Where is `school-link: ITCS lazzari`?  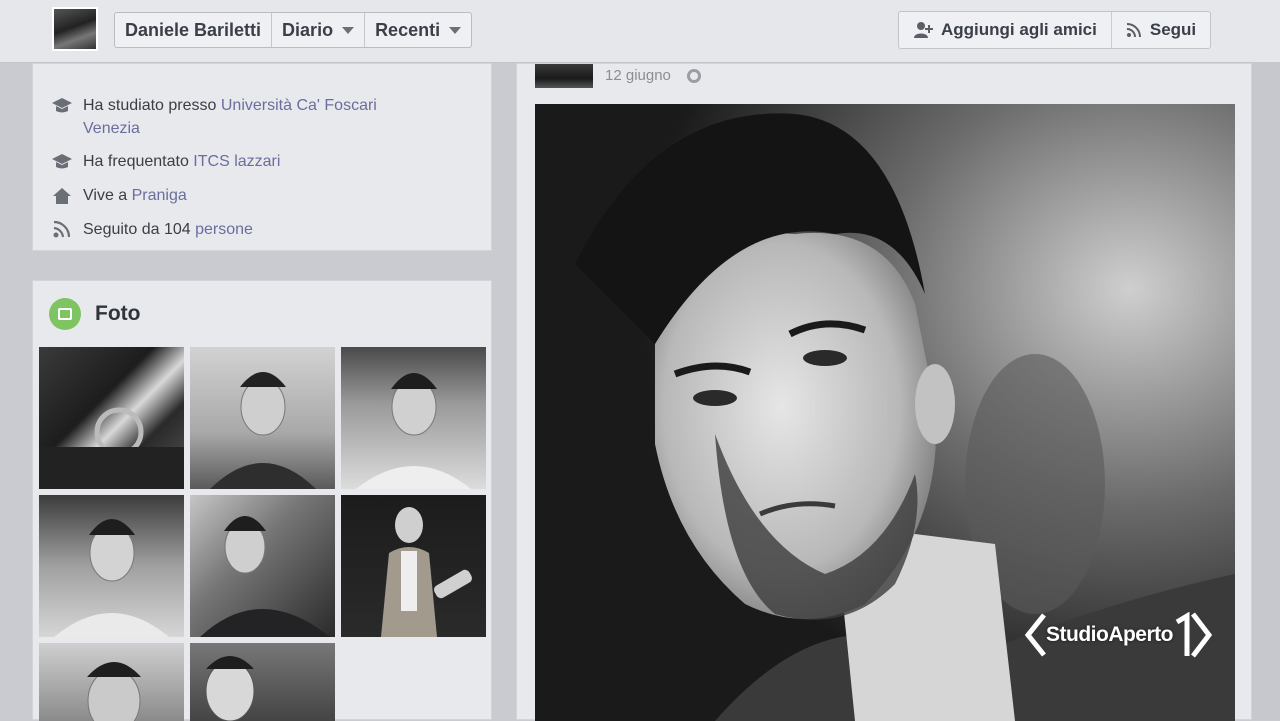
school-link: ITCS lazzari is located at coordinates (236, 161).